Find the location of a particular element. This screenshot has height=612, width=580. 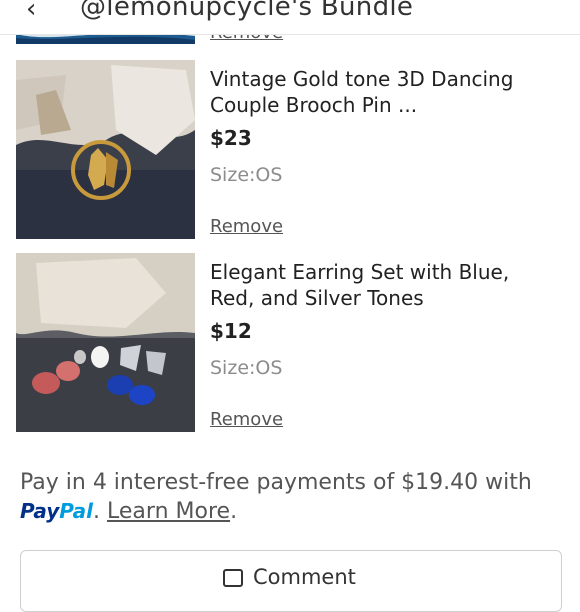

period-text: . is located at coordinates (234, 511).